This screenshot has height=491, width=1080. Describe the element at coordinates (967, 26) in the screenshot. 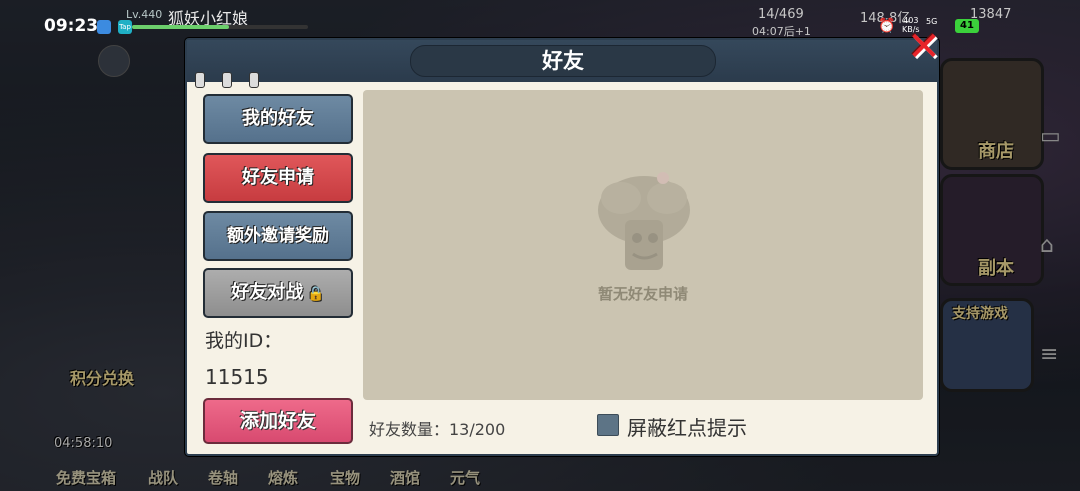

I see `battery-icon: 41` at that location.